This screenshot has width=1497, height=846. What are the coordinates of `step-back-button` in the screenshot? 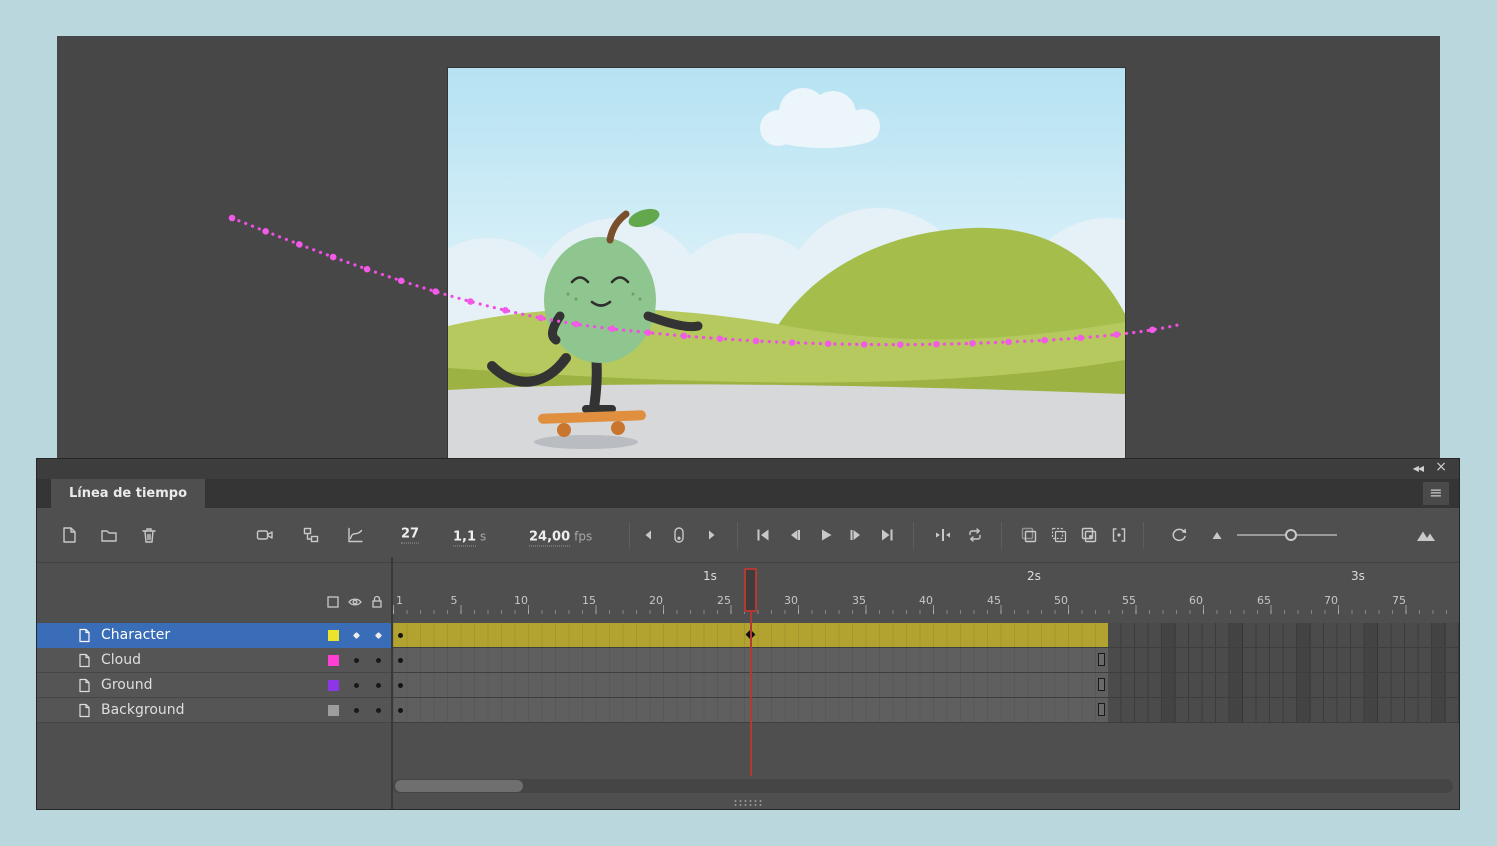 It's located at (794, 535).